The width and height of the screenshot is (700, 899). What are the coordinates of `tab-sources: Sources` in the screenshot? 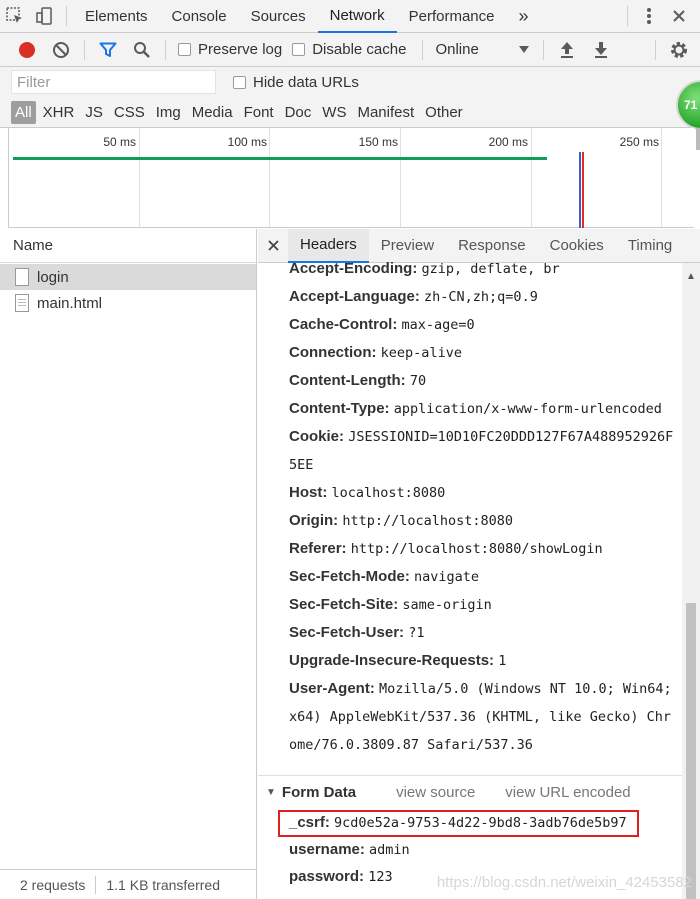 It's located at (278, 16).